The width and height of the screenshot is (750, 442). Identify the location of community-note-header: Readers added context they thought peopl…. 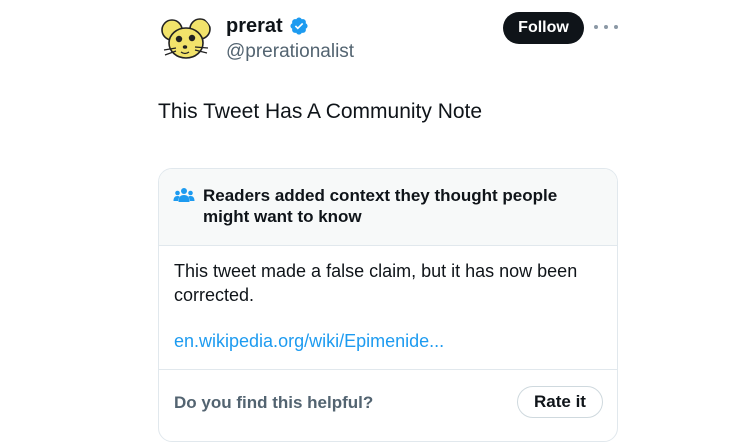
(388, 207).